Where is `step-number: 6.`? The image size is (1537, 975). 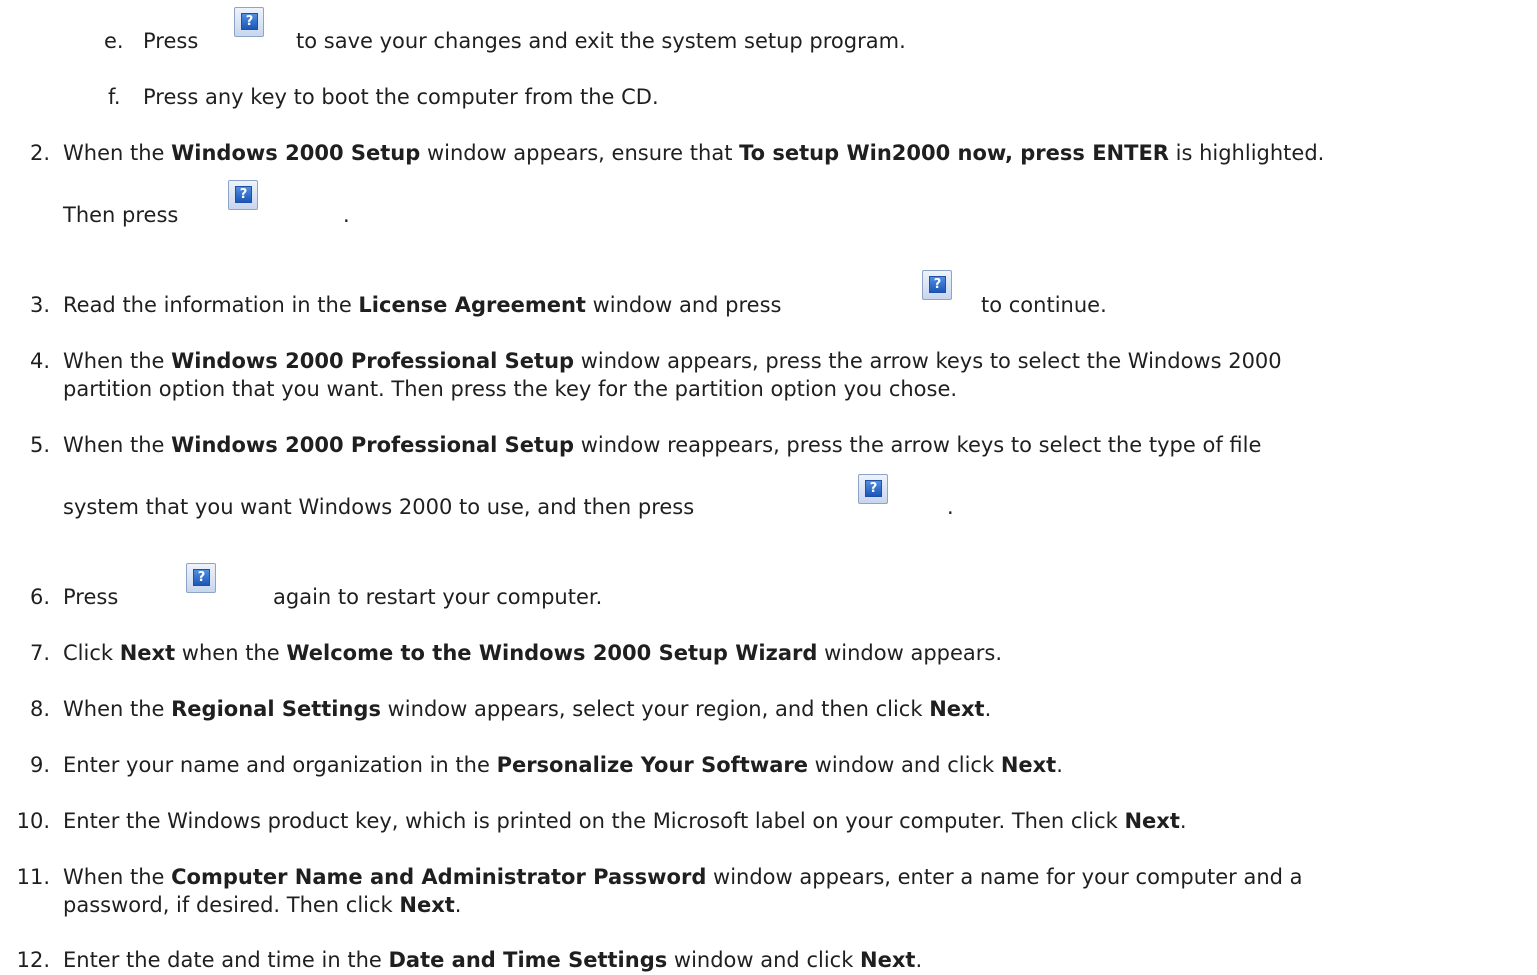 step-number: 6. is located at coordinates (39, 597).